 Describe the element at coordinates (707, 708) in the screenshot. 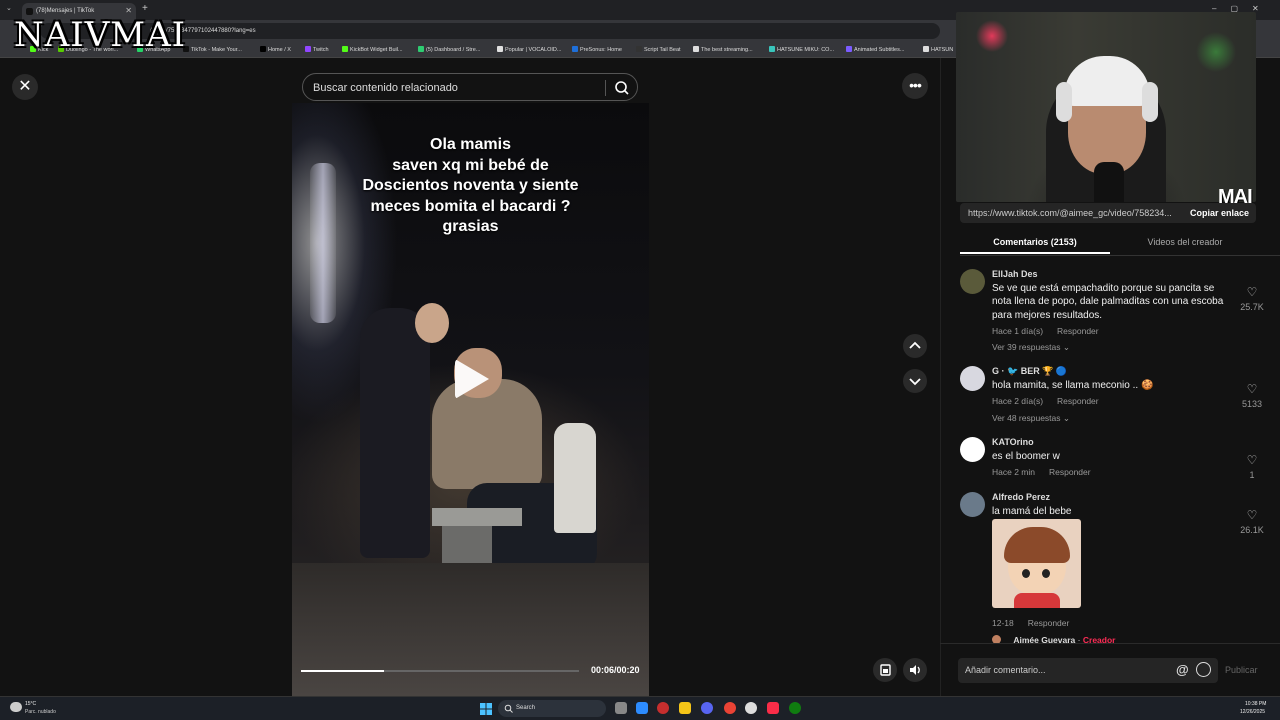

I see `discord-icon` at that location.